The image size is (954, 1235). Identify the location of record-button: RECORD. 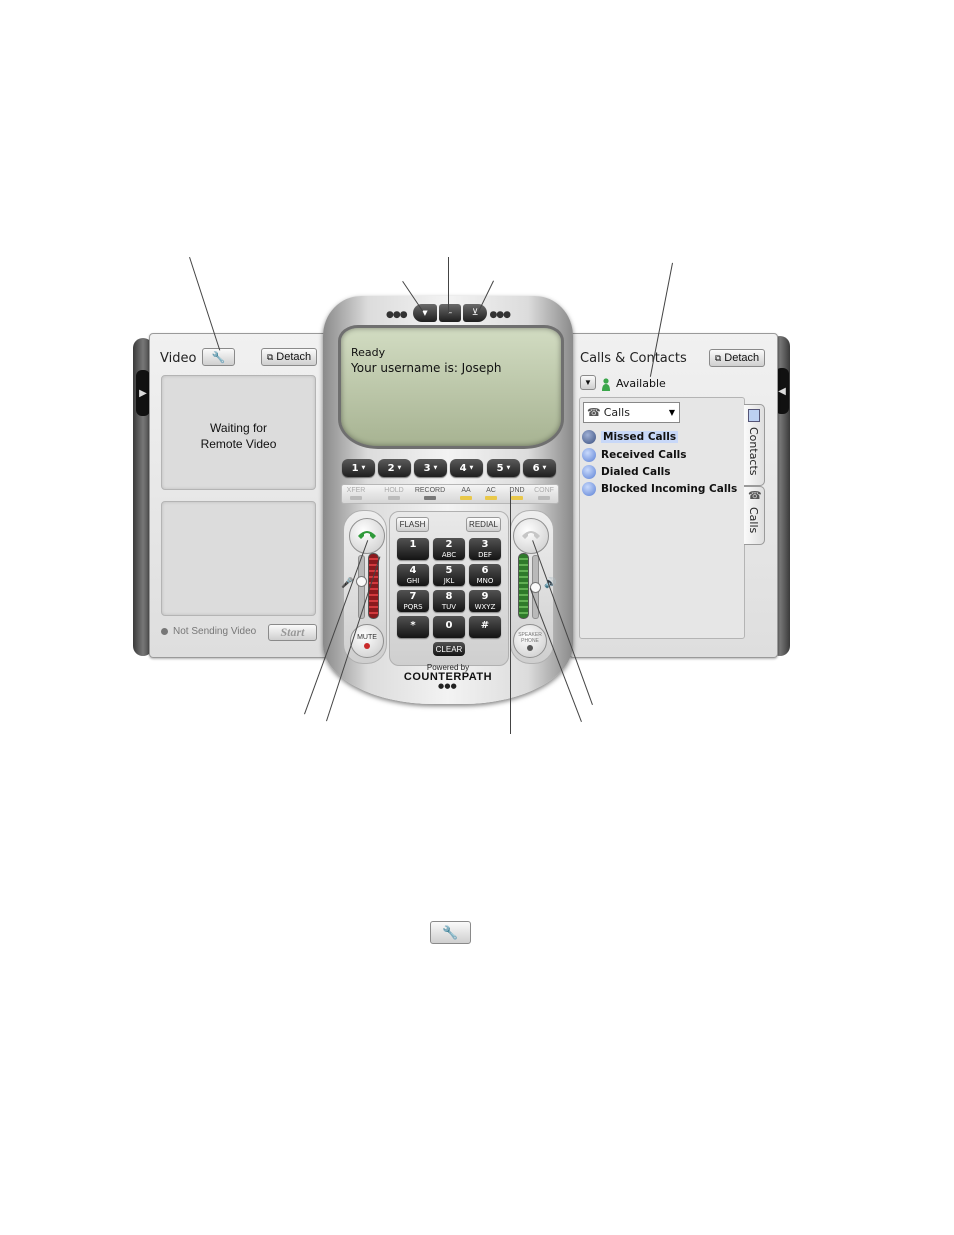
(430, 493).